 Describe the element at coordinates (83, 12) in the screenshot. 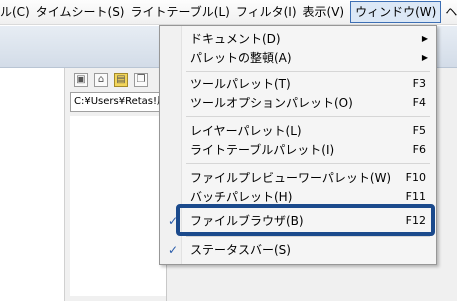

I see `menu-timesheet: タイムシート(S)` at that location.